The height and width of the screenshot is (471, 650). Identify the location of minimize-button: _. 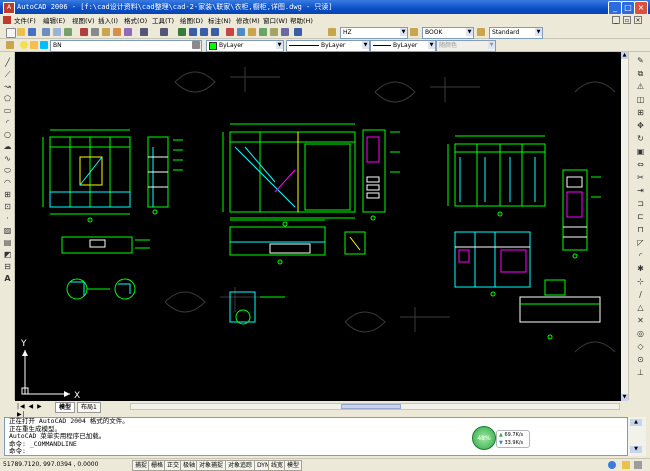
(615, 8).